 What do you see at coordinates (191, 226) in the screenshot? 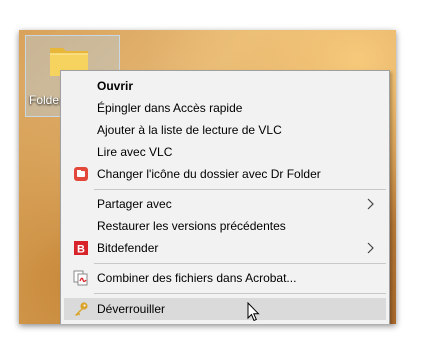
I see `menu-item-label: Restaurer les versions précédentes` at bounding box center [191, 226].